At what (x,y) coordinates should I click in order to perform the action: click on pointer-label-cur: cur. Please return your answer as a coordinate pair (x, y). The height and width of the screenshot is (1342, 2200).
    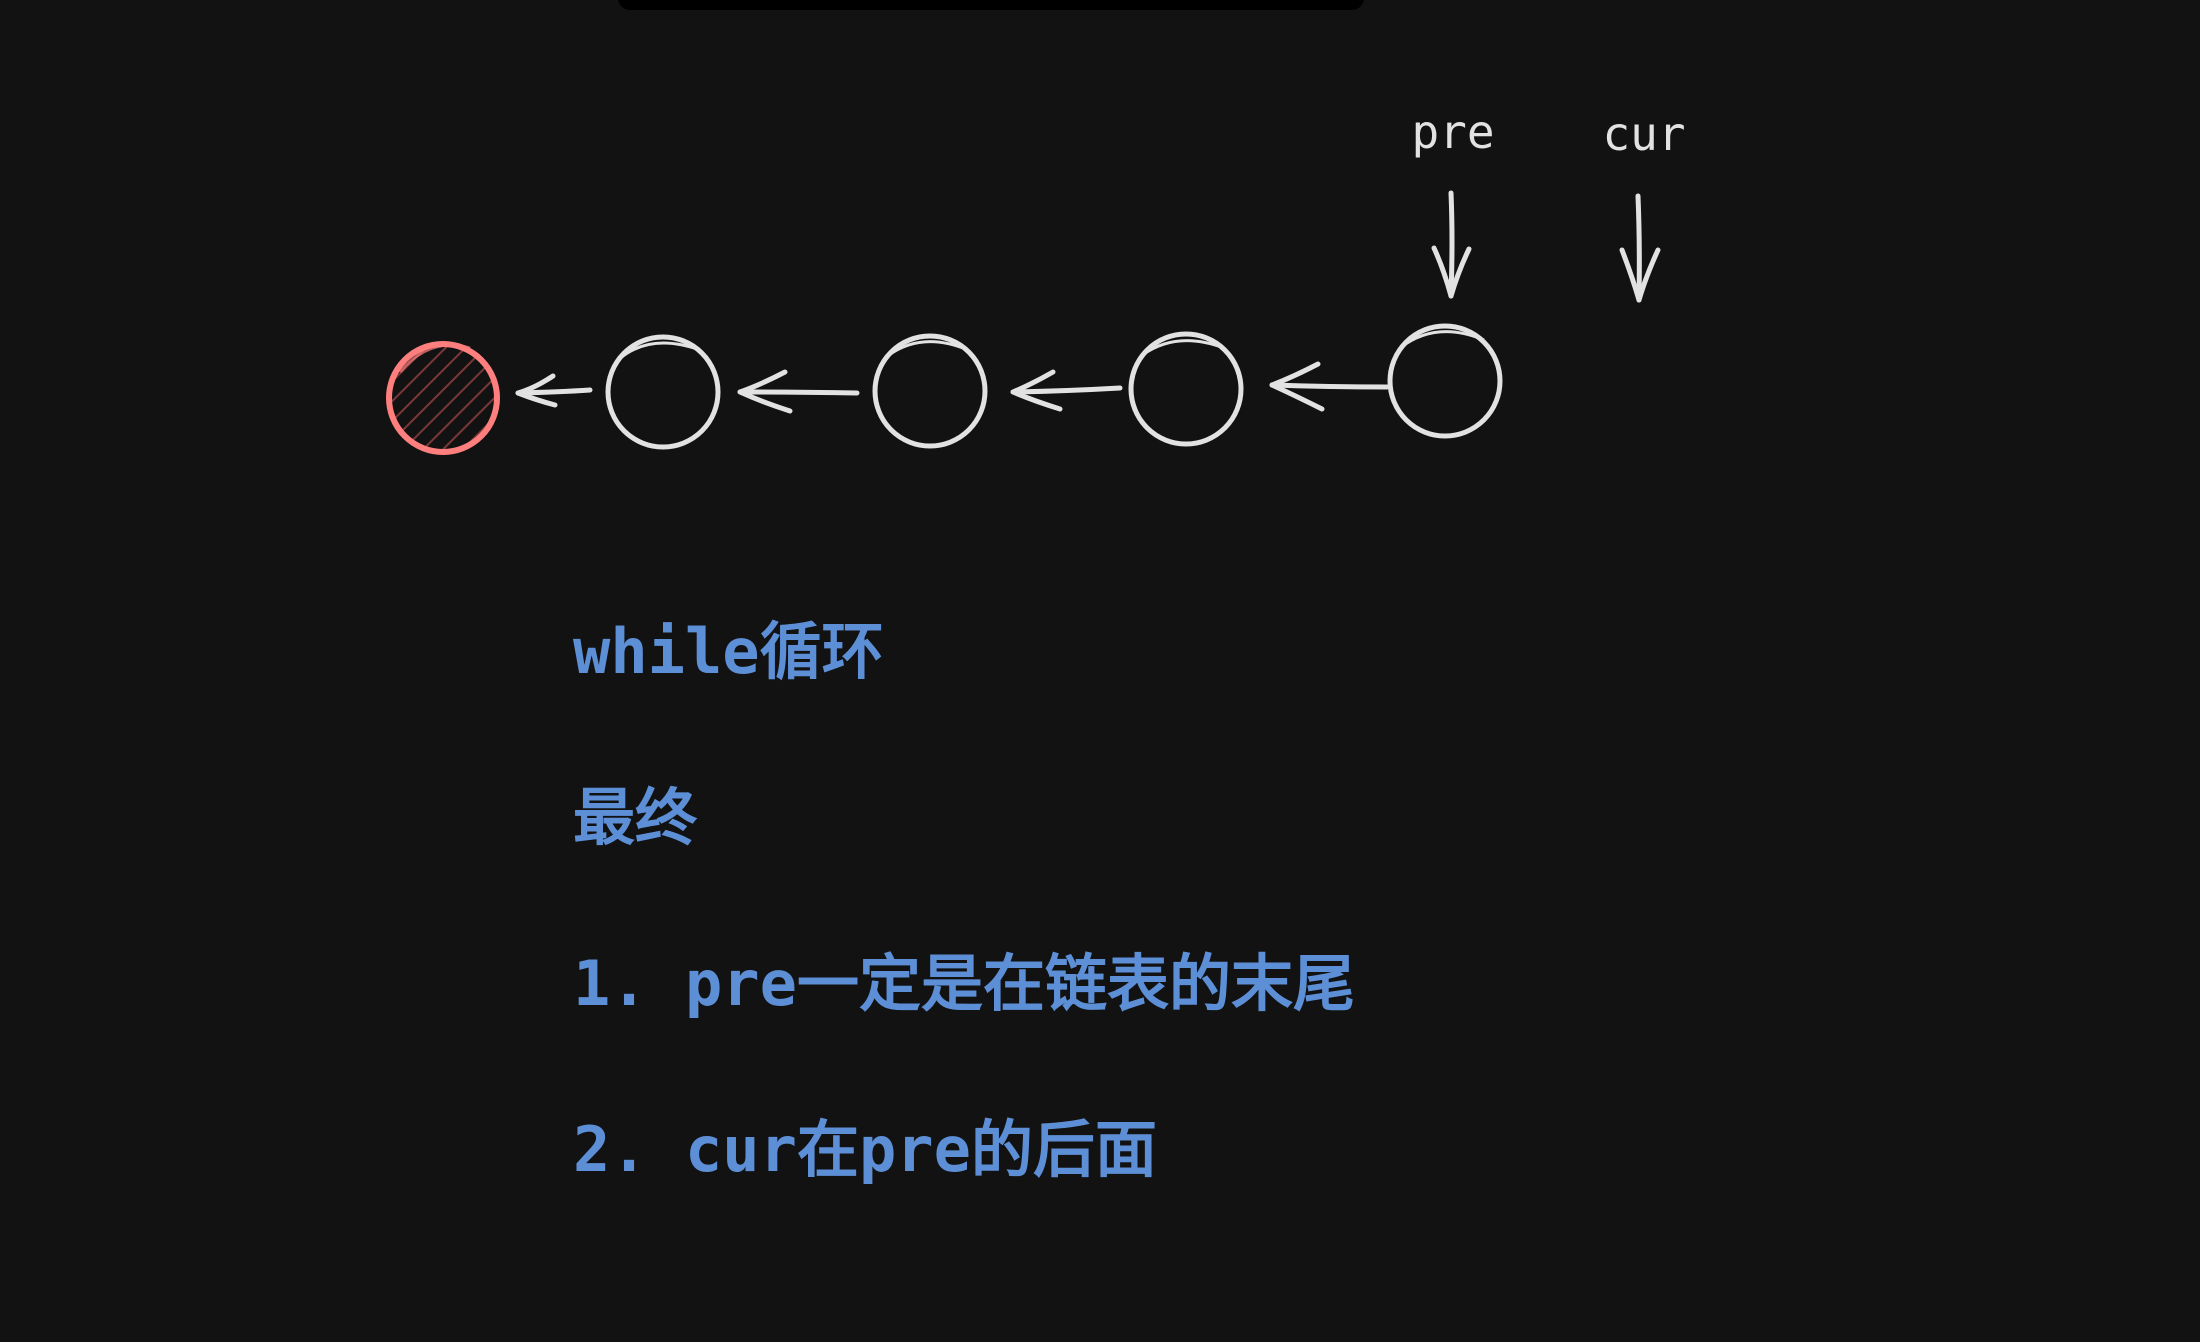
    Looking at the image, I should click on (1643, 134).